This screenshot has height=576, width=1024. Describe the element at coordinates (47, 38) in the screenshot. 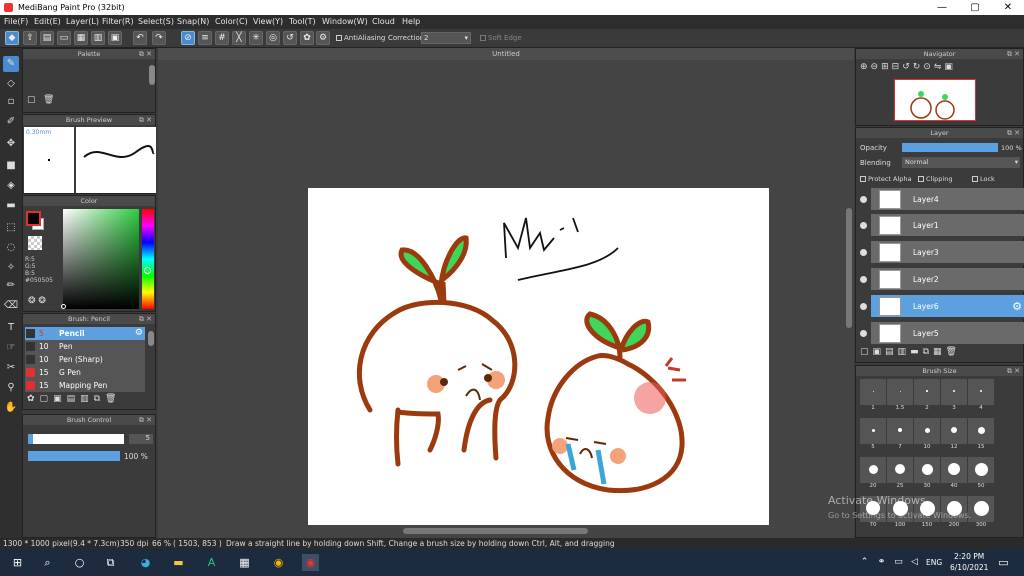

I see `save-icon: ▤` at that location.